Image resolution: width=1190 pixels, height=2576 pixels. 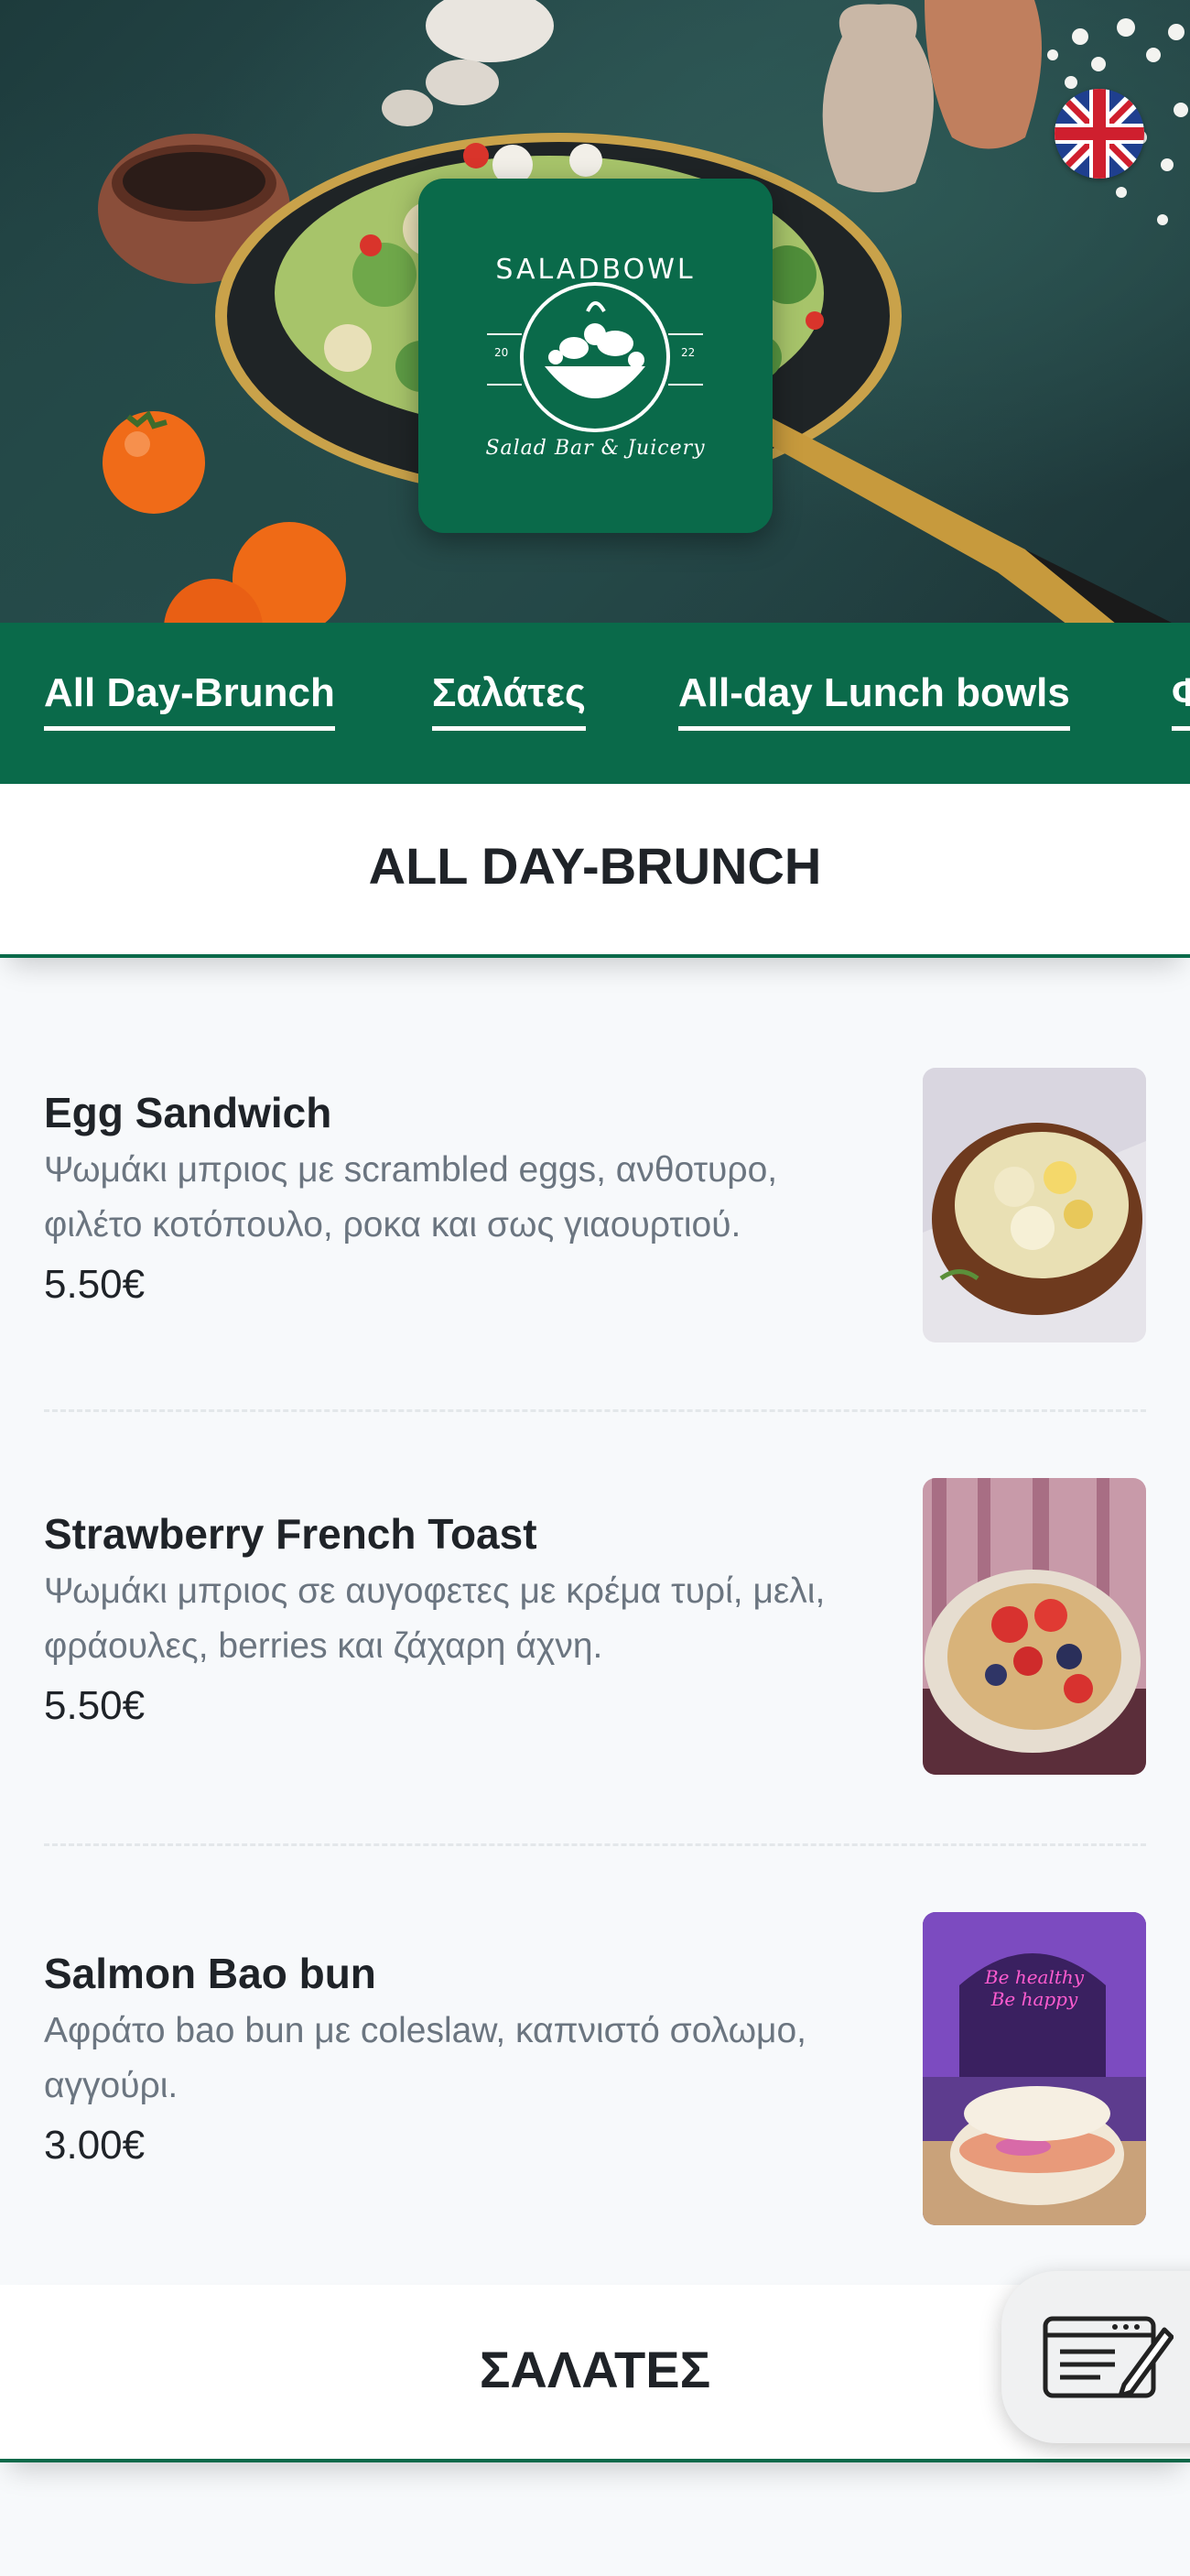 What do you see at coordinates (210, 1973) in the screenshot?
I see `item-name: Salmon Bao bun` at bounding box center [210, 1973].